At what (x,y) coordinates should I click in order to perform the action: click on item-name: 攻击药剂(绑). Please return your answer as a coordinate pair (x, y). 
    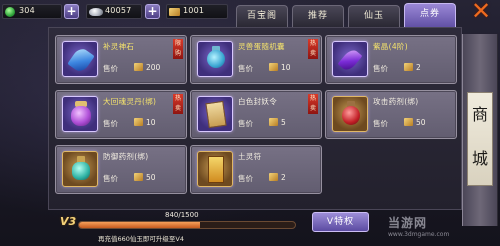
    Looking at the image, I should click on (396, 101).